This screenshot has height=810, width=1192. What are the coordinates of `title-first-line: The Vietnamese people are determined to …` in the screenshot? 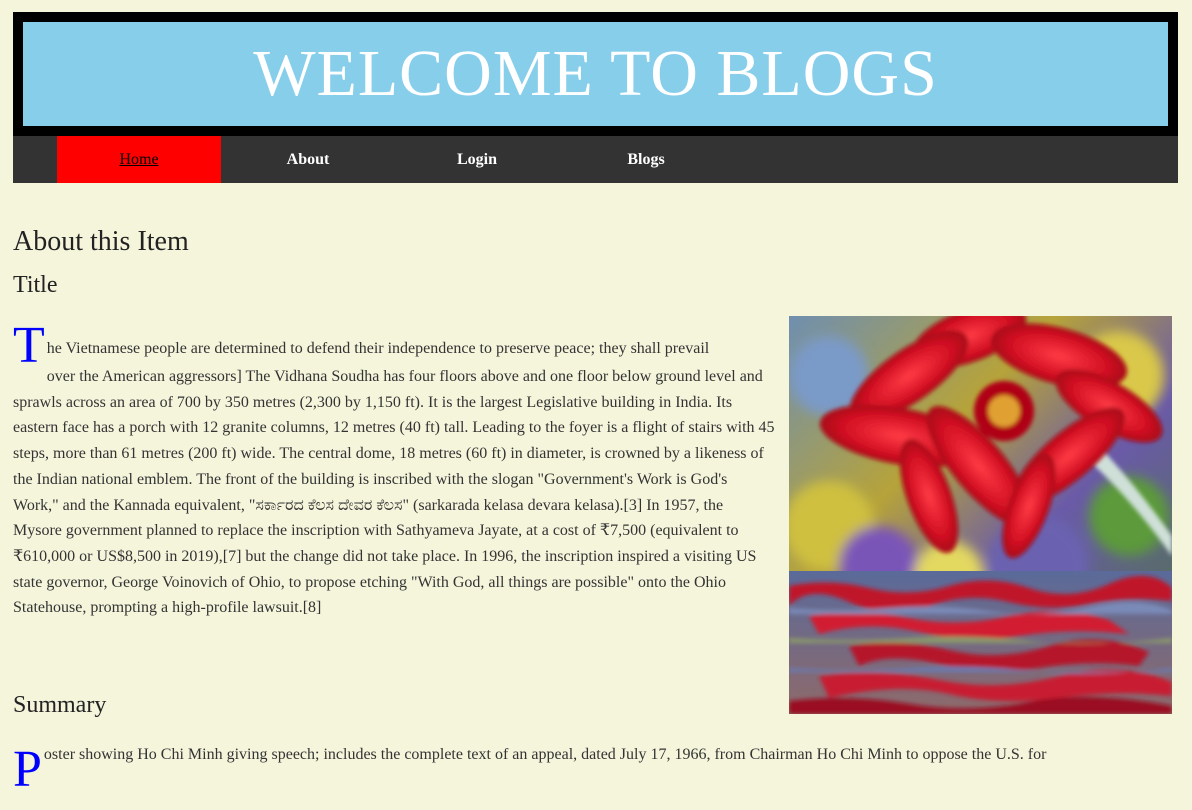 It's located at (394, 345).